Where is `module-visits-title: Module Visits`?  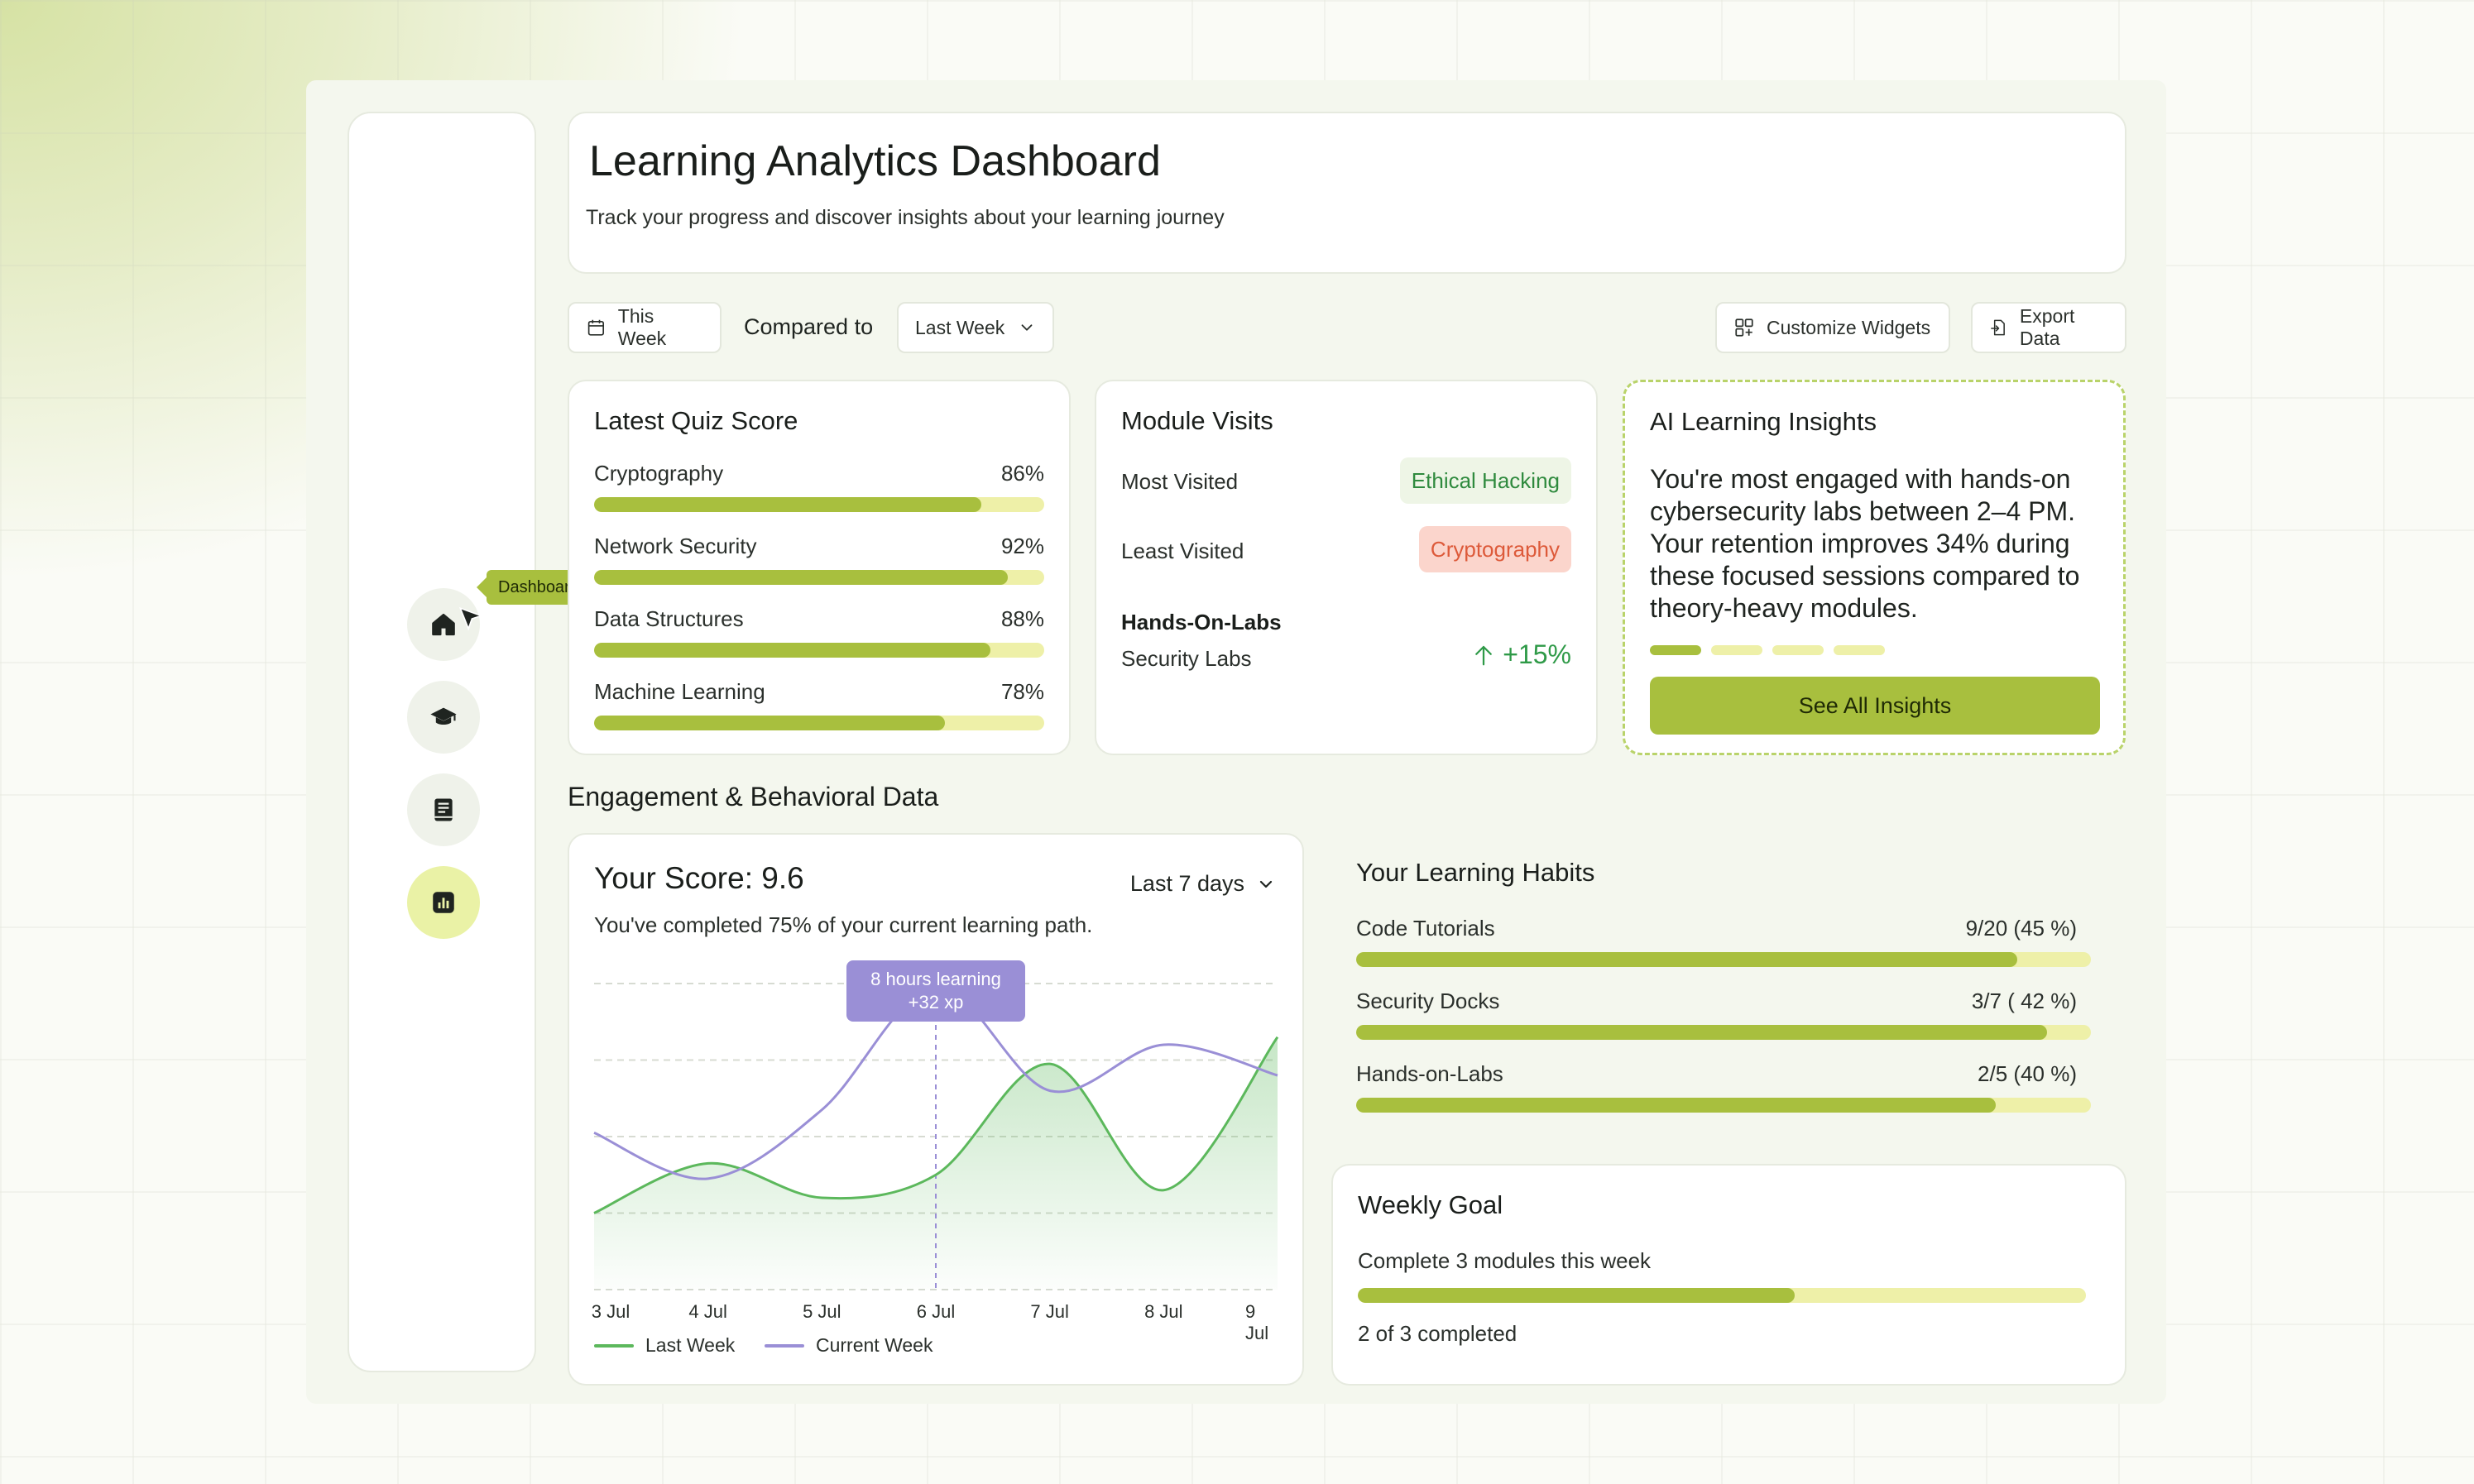 module-visits-title: Module Visits is located at coordinates (1197, 420).